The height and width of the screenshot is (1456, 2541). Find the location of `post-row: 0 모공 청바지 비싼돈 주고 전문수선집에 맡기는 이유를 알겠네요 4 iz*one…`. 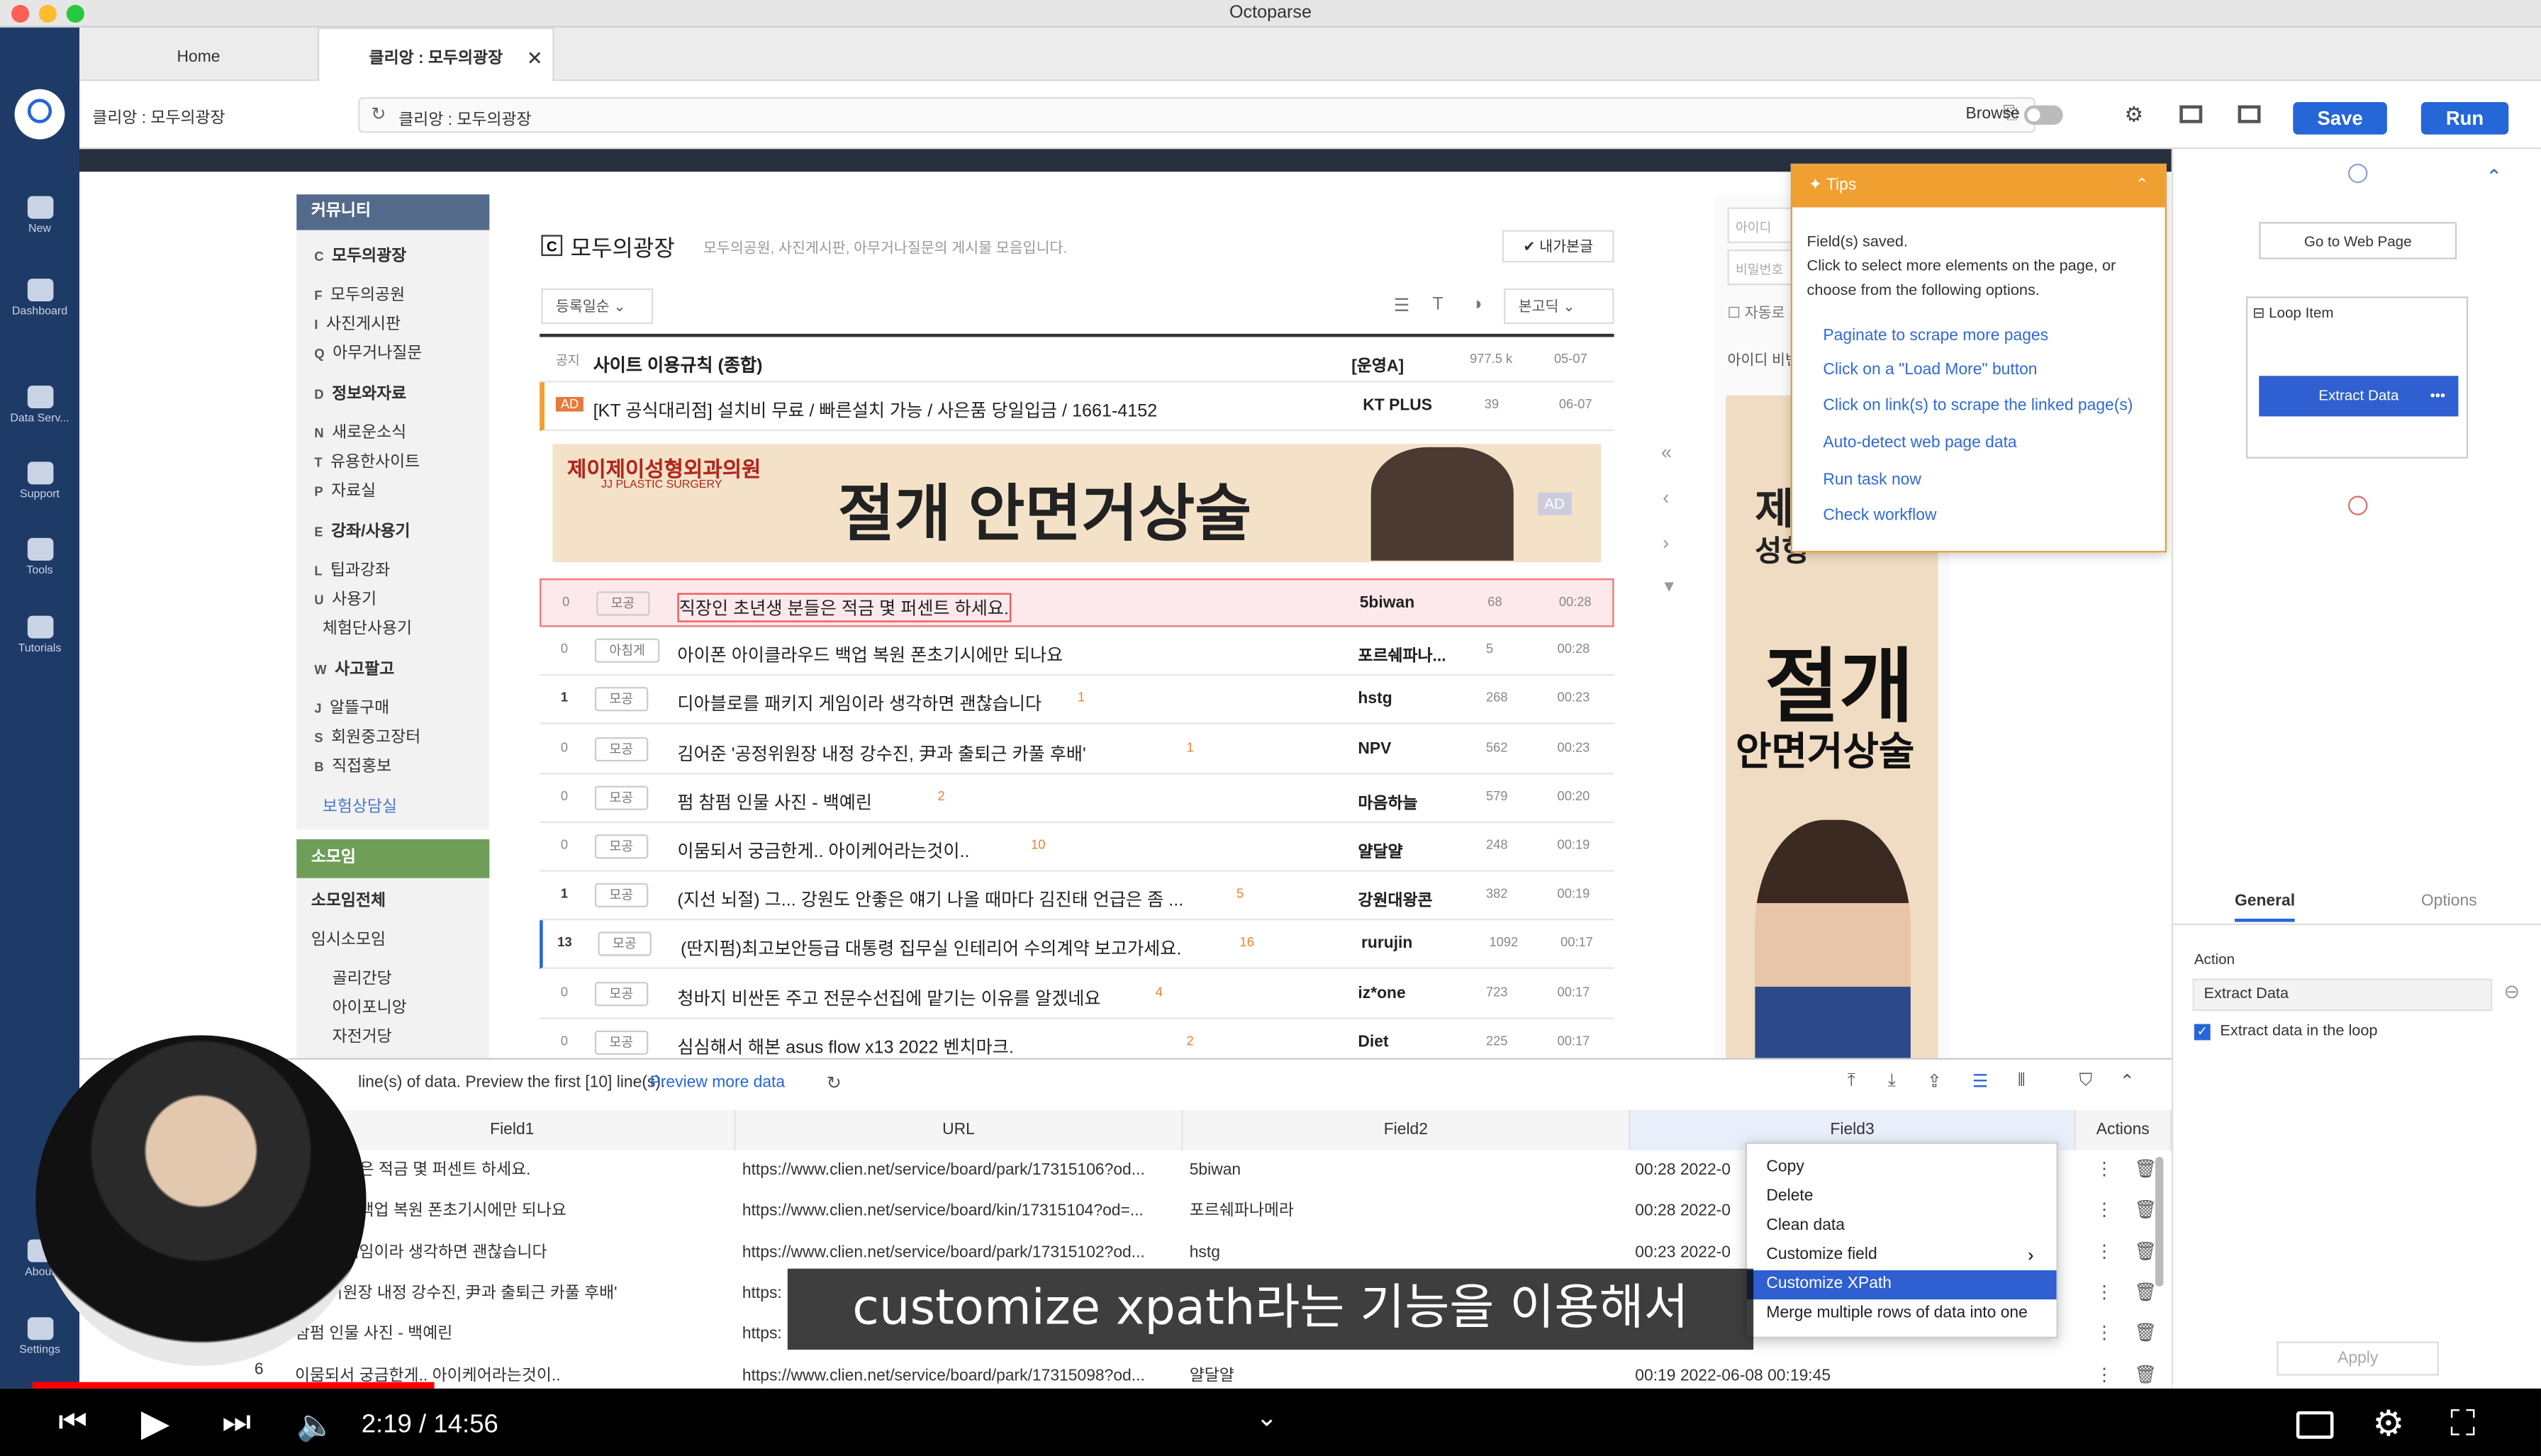

post-row: 0 모공 청바지 비싼돈 주고 전문수선집에 맡기는 이유를 알겠네요 4 iz*one… is located at coordinates (1077, 995).